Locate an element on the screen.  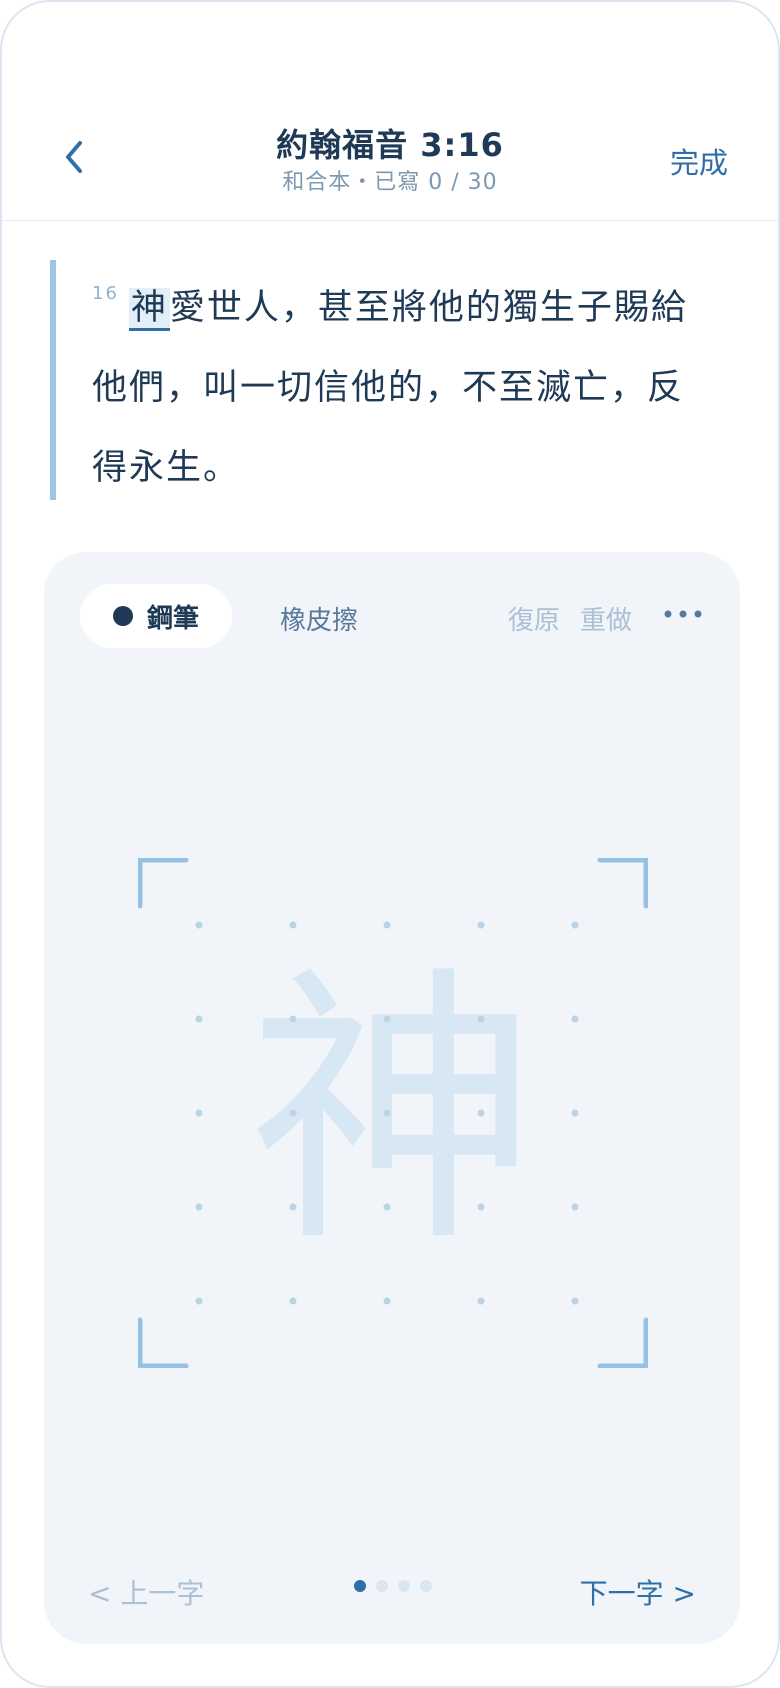
pen-tool-button: 鋼筆 is located at coordinates (156, 616).